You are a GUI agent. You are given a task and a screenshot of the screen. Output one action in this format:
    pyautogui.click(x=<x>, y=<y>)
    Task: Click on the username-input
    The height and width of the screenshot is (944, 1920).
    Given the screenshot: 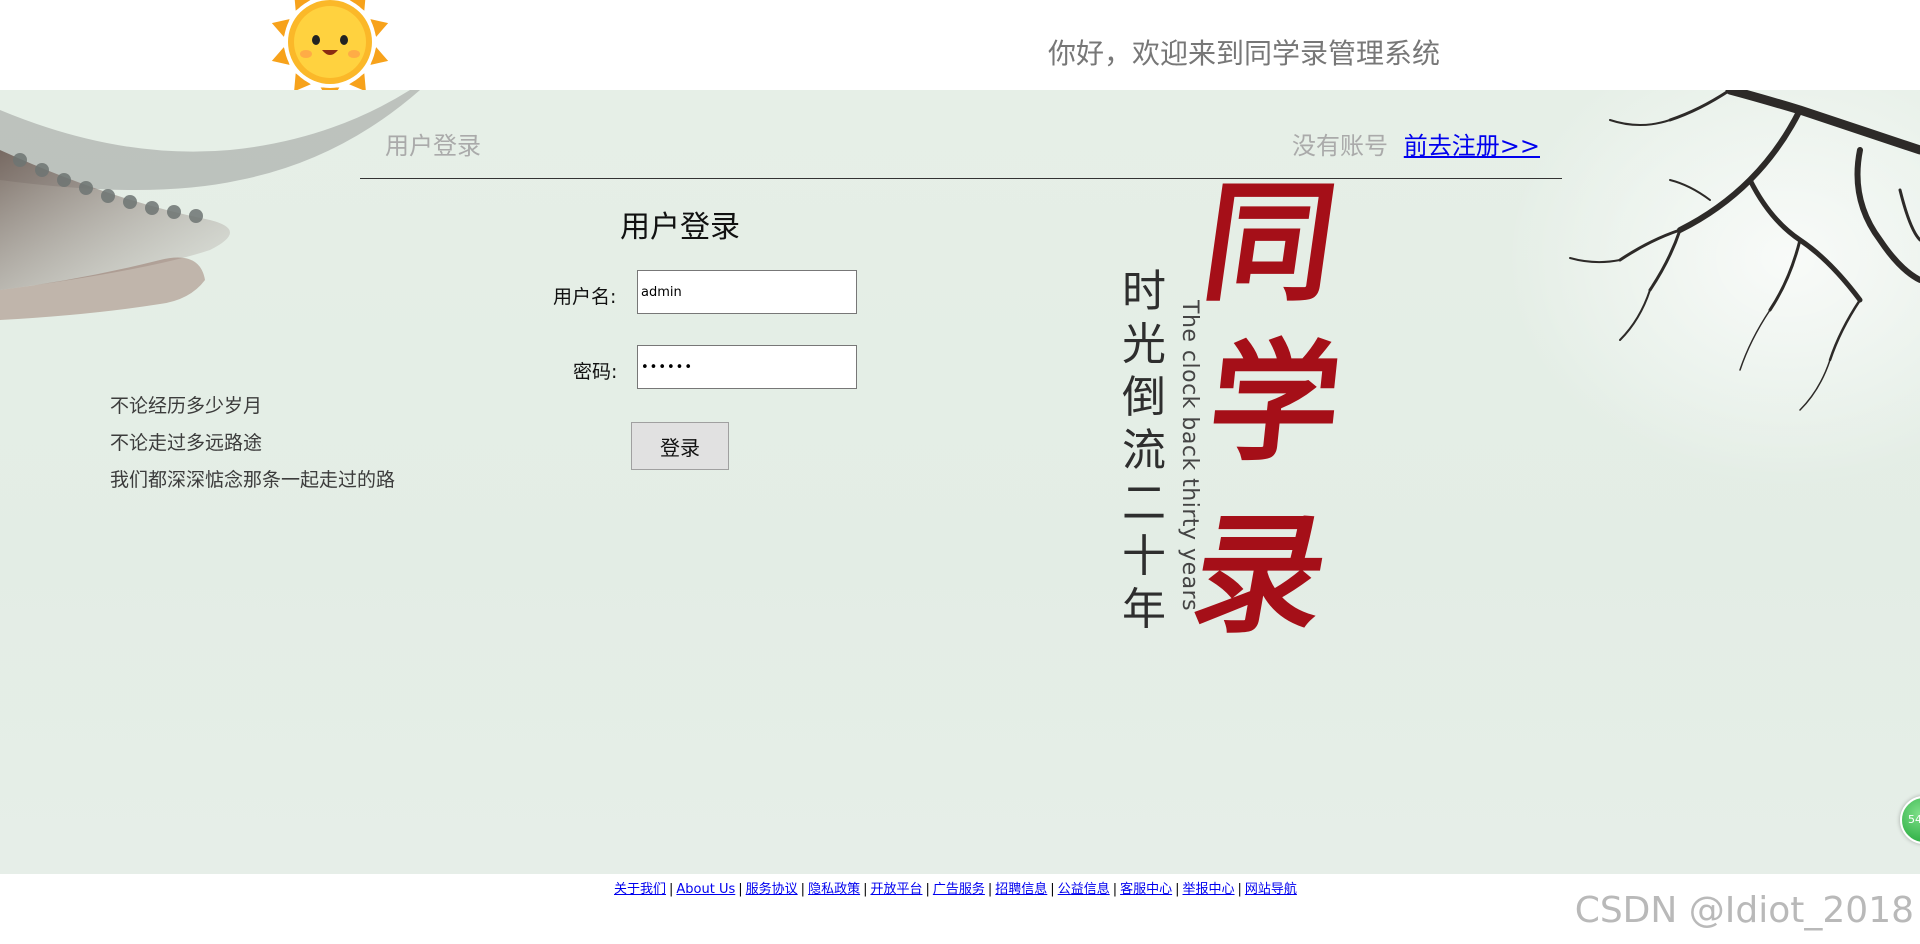 What is the action you would take?
    pyautogui.click(x=747, y=292)
    